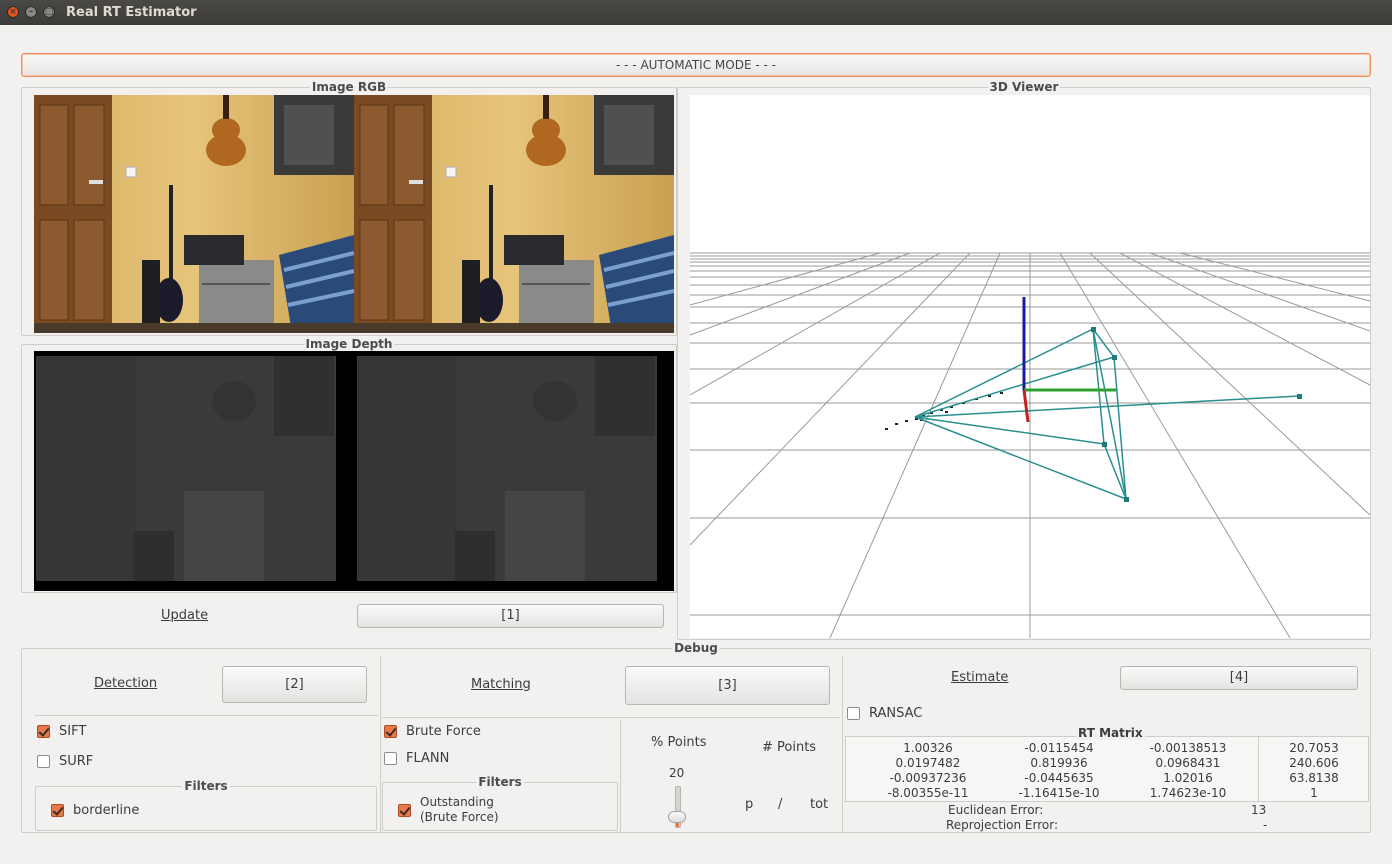 Image resolution: width=1392 pixels, height=864 pixels. What do you see at coordinates (749, 804) in the screenshot?
I see `p-label: p` at bounding box center [749, 804].